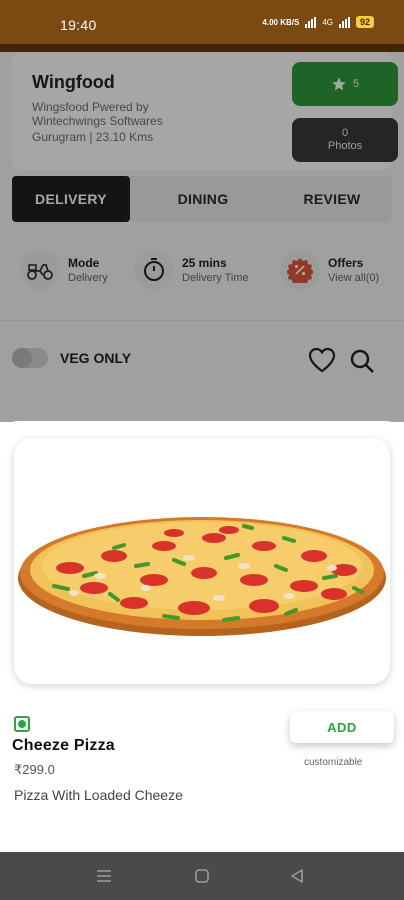 This screenshot has width=404, height=900. I want to click on system-nav-bar, so click(202, 876).